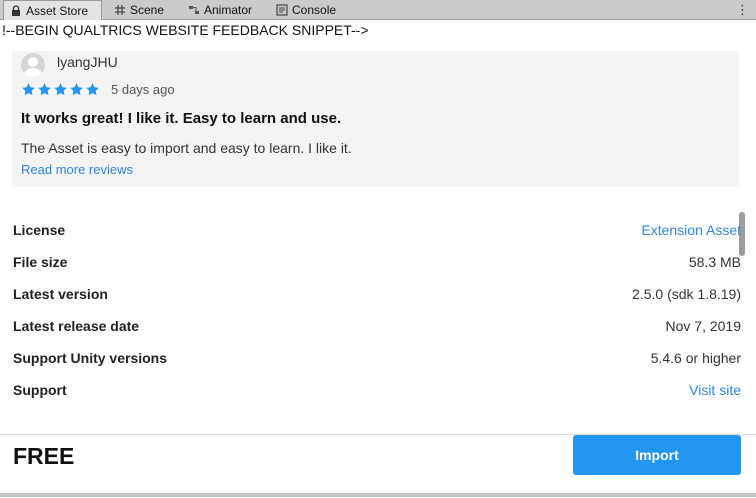 The width and height of the screenshot is (756, 498). I want to click on detail-label: Latest version, so click(60, 294).